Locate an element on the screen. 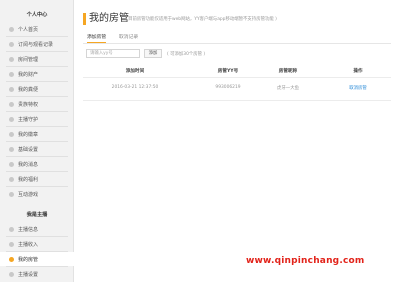 This screenshot has height=282, width=400. game-icon is located at coordinates (11, 194).